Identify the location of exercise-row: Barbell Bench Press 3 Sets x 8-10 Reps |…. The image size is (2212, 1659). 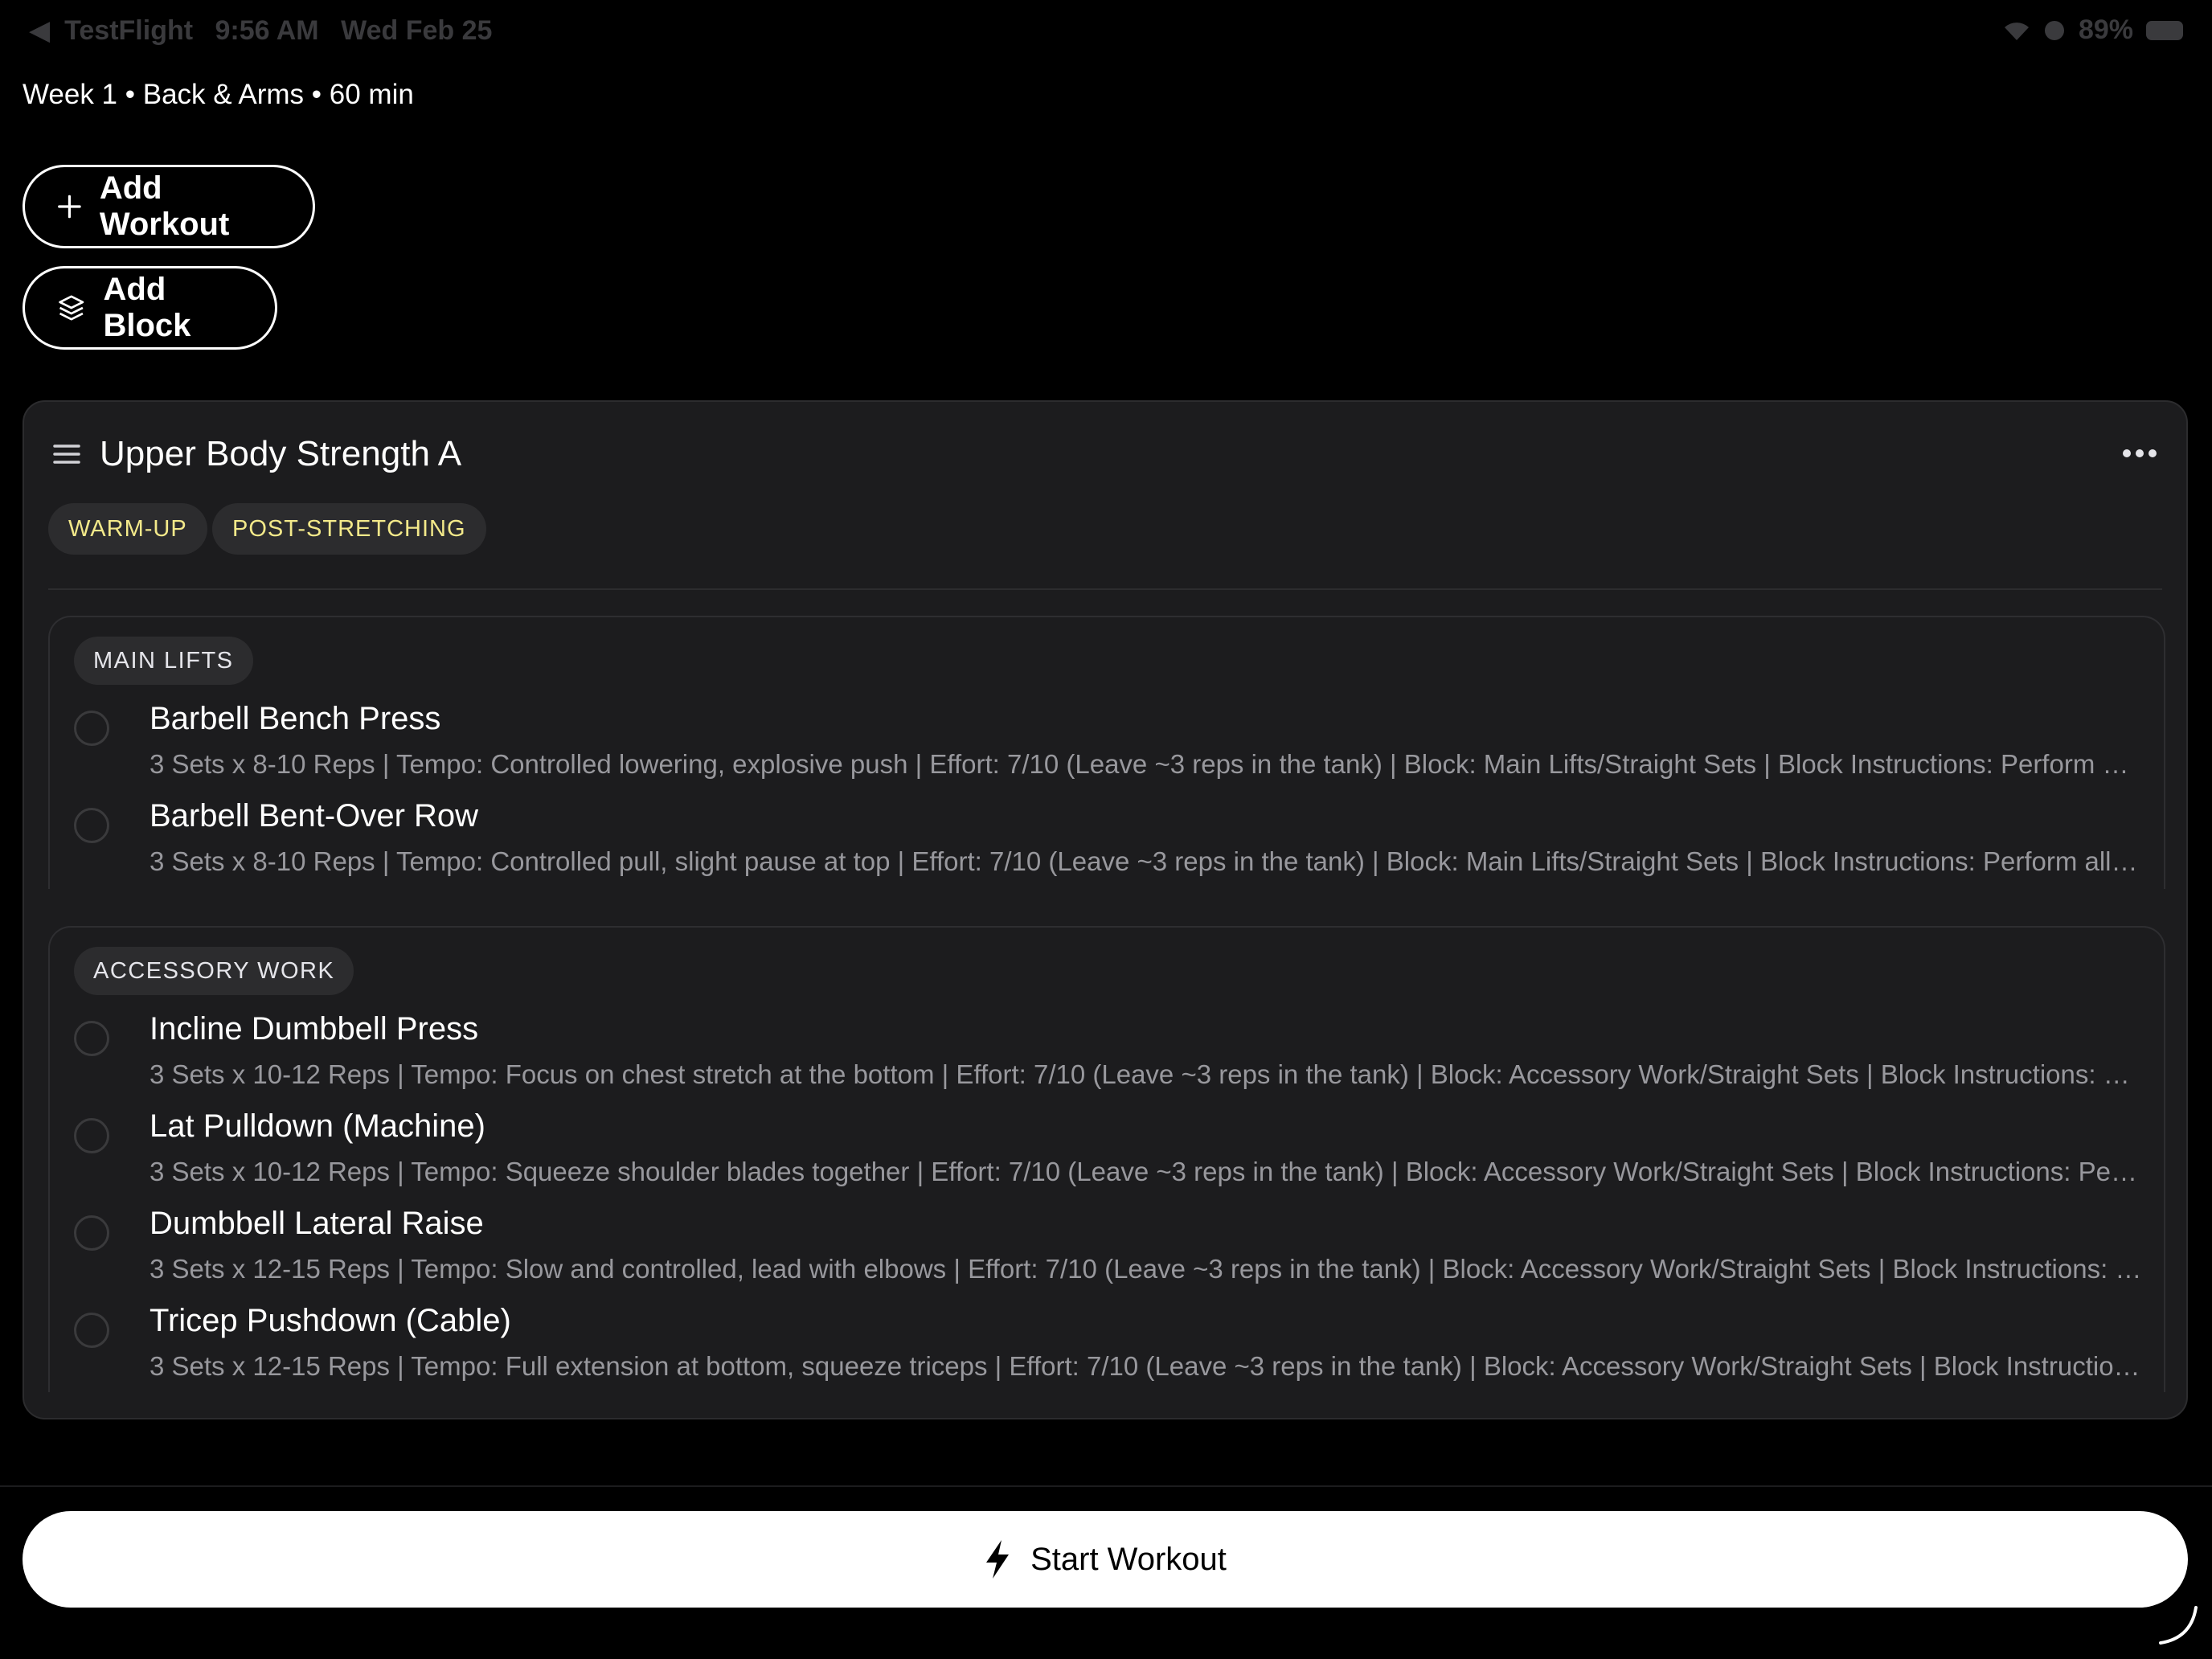
(1107, 749).